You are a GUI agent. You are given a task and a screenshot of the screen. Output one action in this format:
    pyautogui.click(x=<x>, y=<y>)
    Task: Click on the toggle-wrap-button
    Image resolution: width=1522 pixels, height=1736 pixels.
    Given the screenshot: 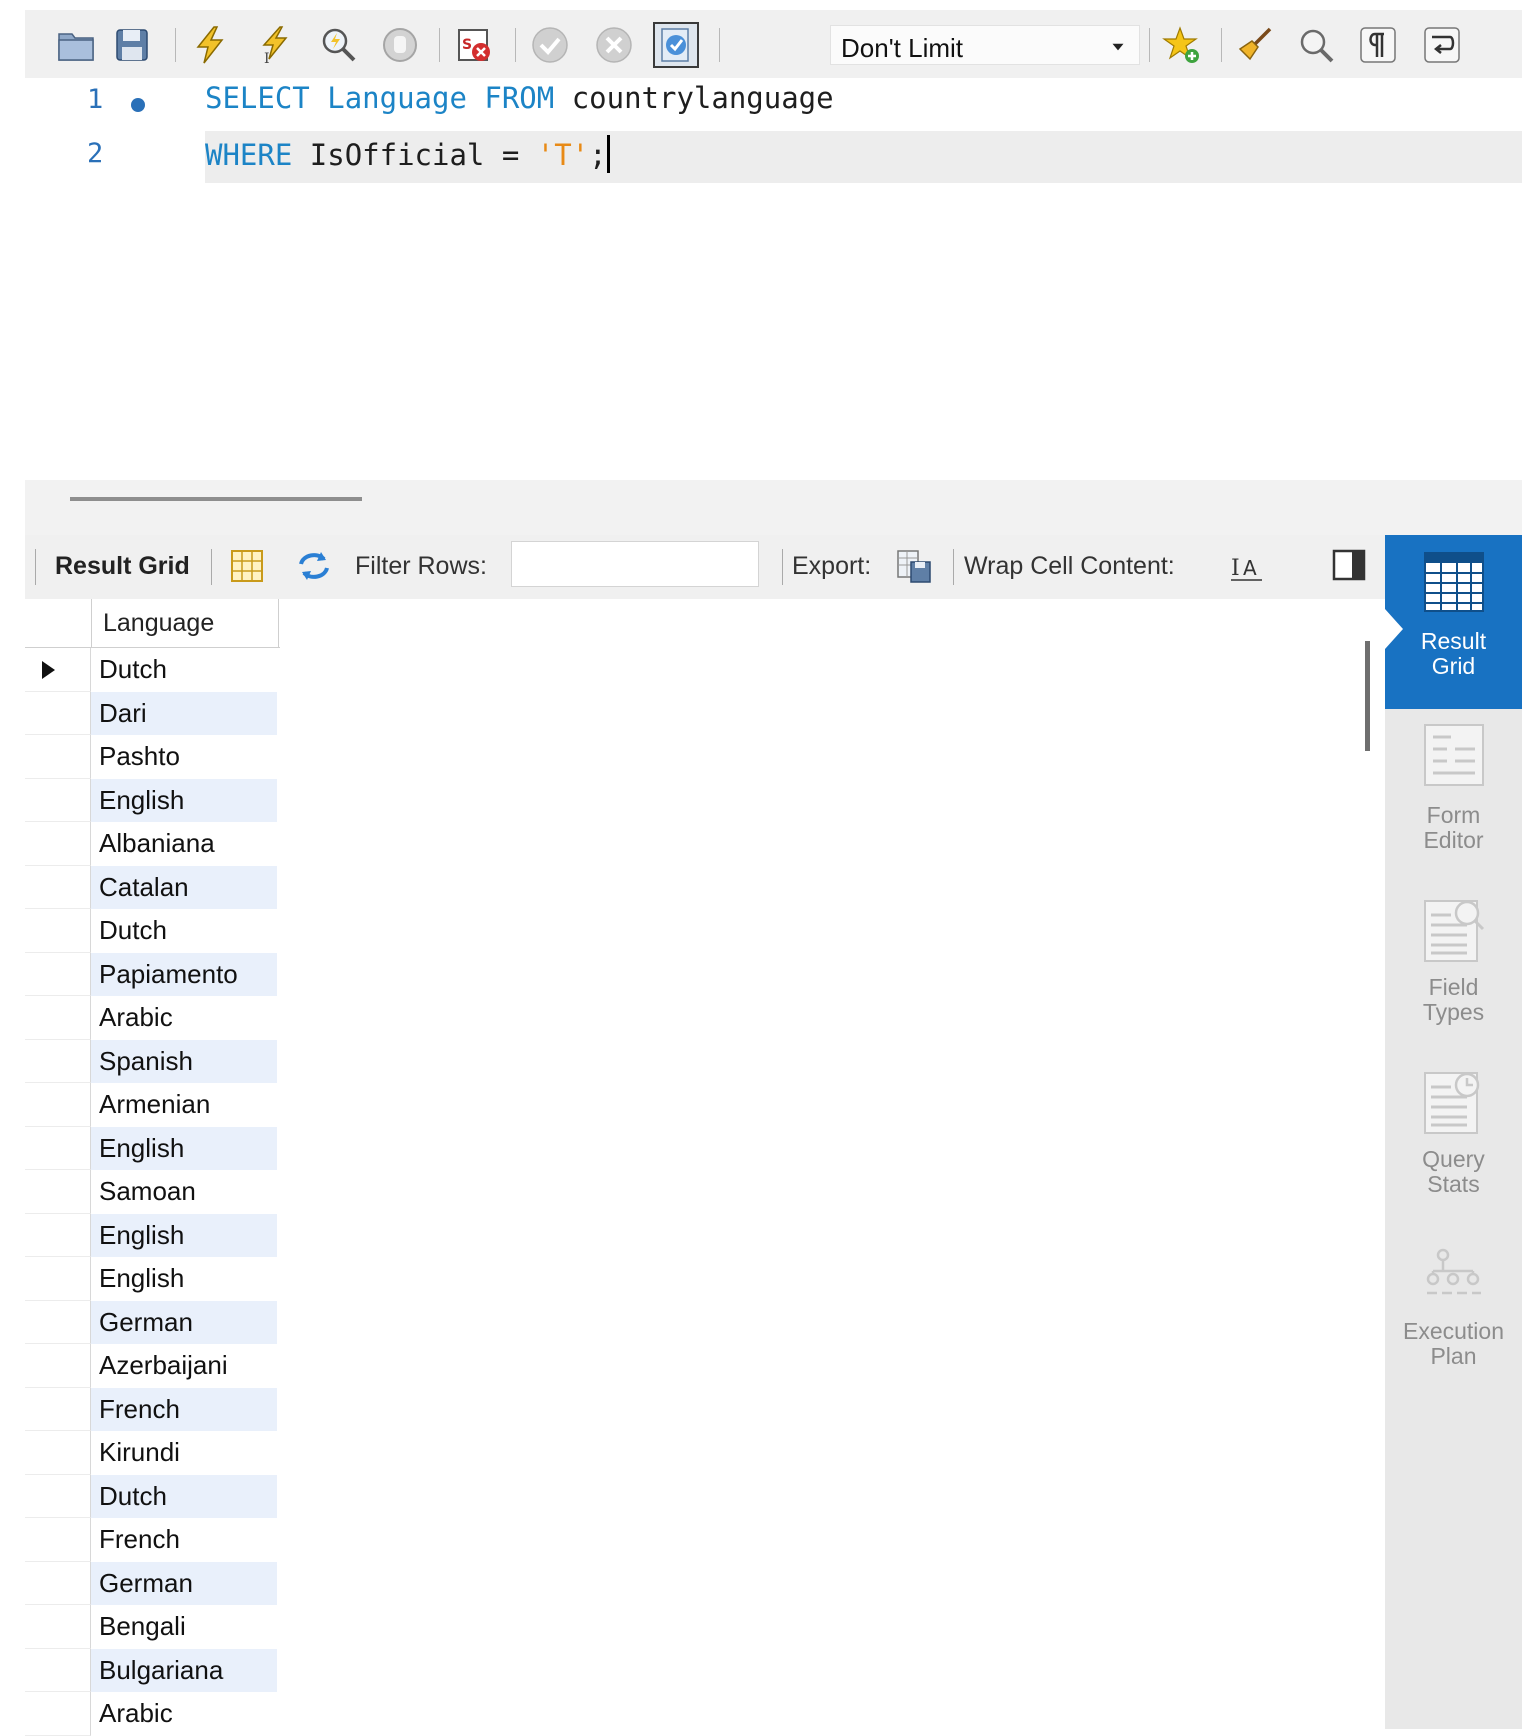 What is the action you would take?
    pyautogui.click(x=1442, y=45)
    